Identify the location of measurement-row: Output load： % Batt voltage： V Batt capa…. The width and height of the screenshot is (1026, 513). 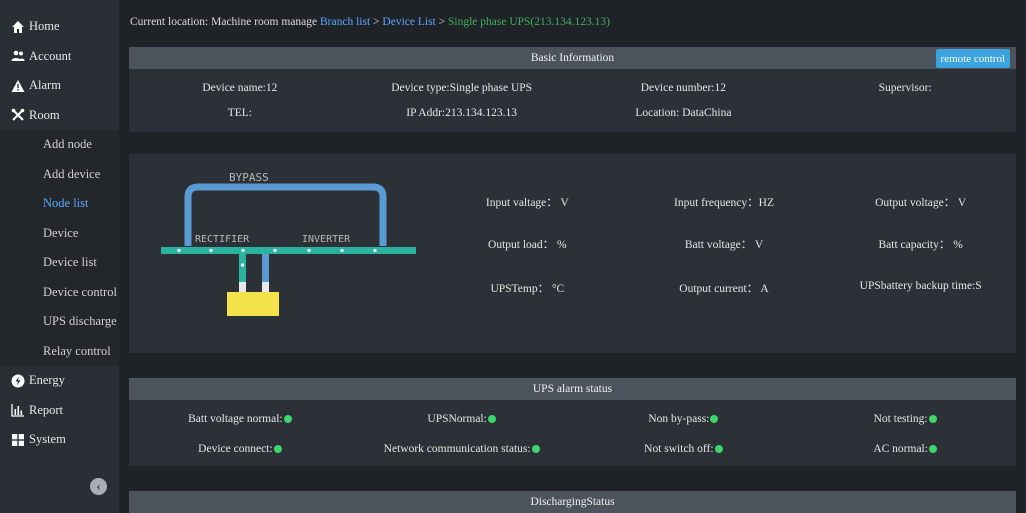
(724, 244).